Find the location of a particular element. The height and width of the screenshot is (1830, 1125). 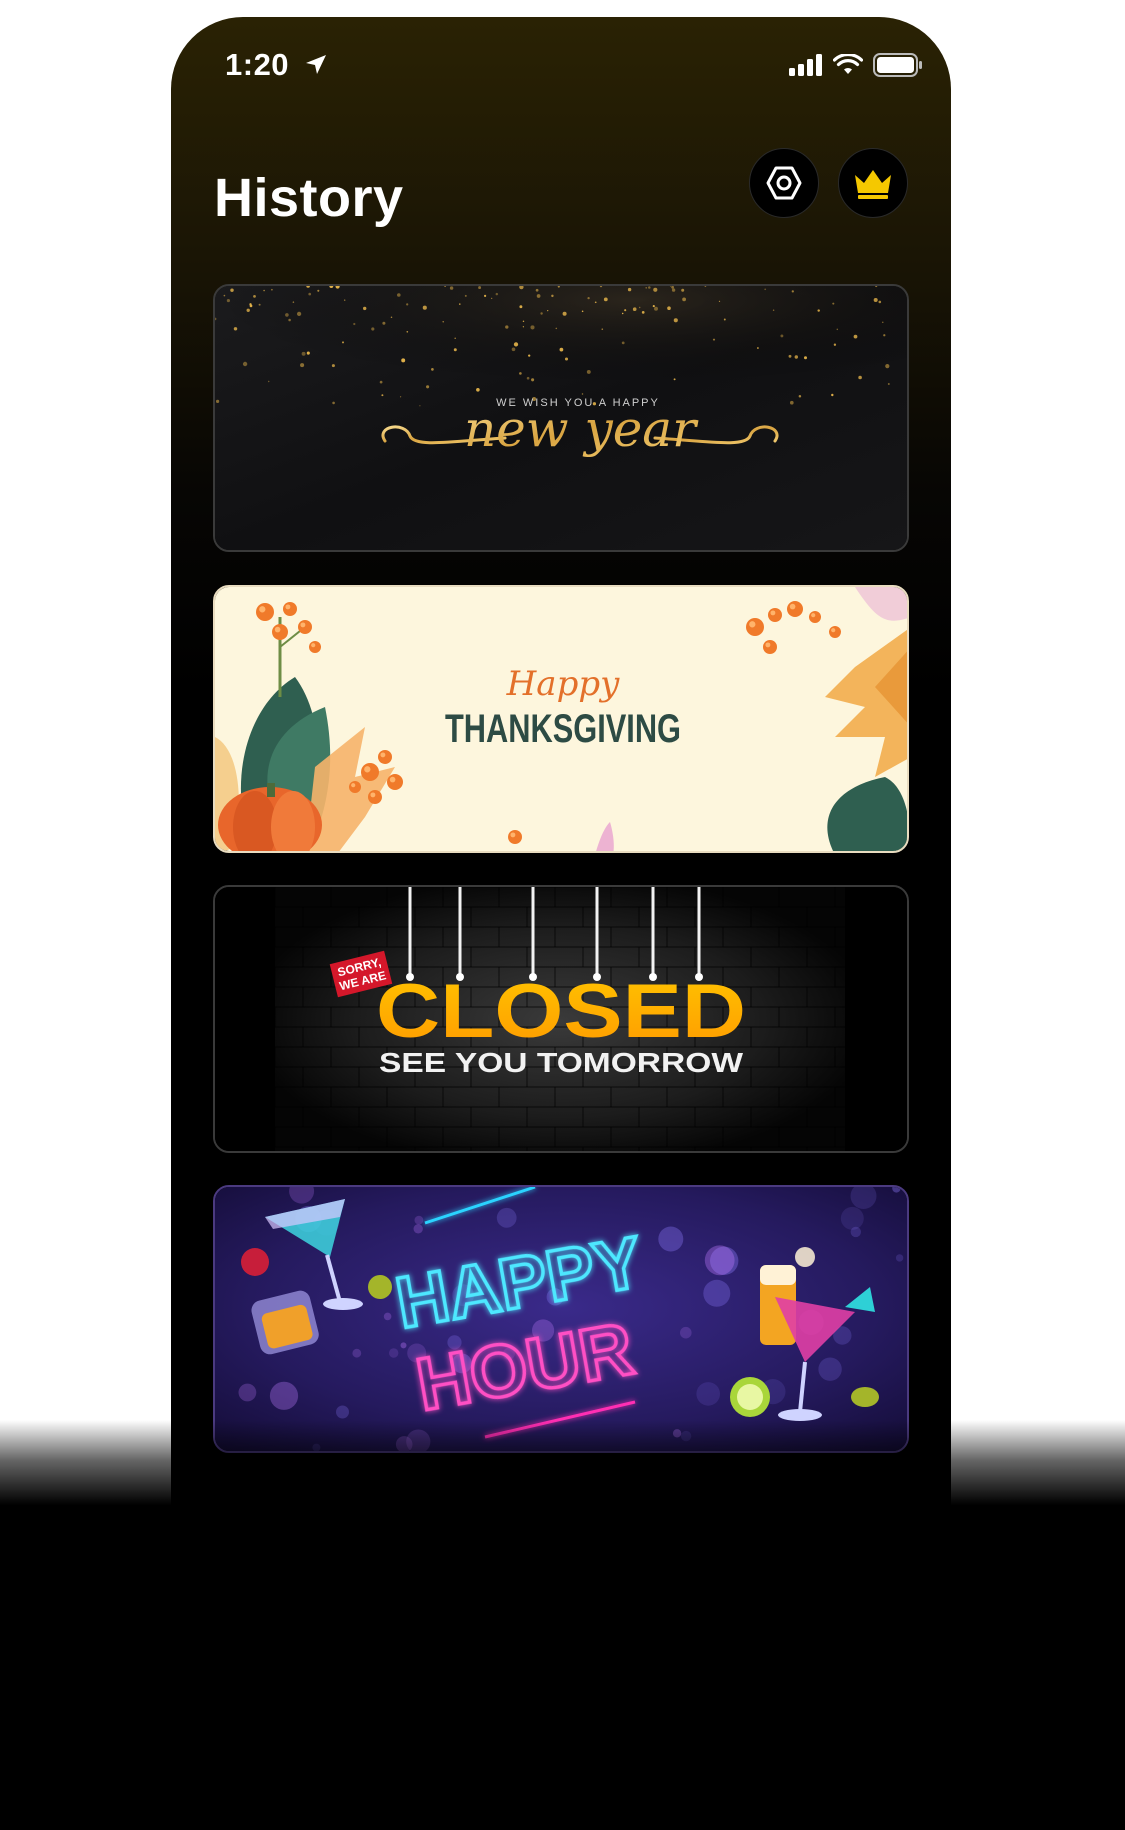

crown-icon is located at coordinates (873, 184).